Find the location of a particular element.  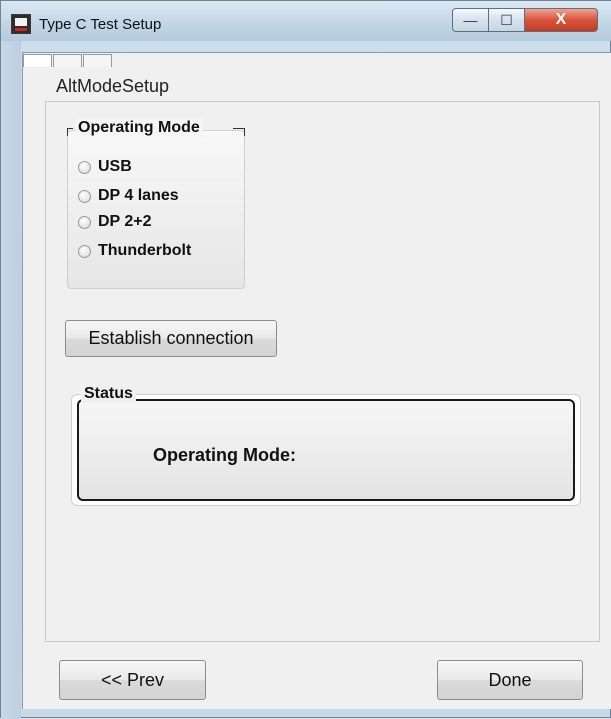

caption-buttons: — ☐ X is located at coordinates (526, 21).